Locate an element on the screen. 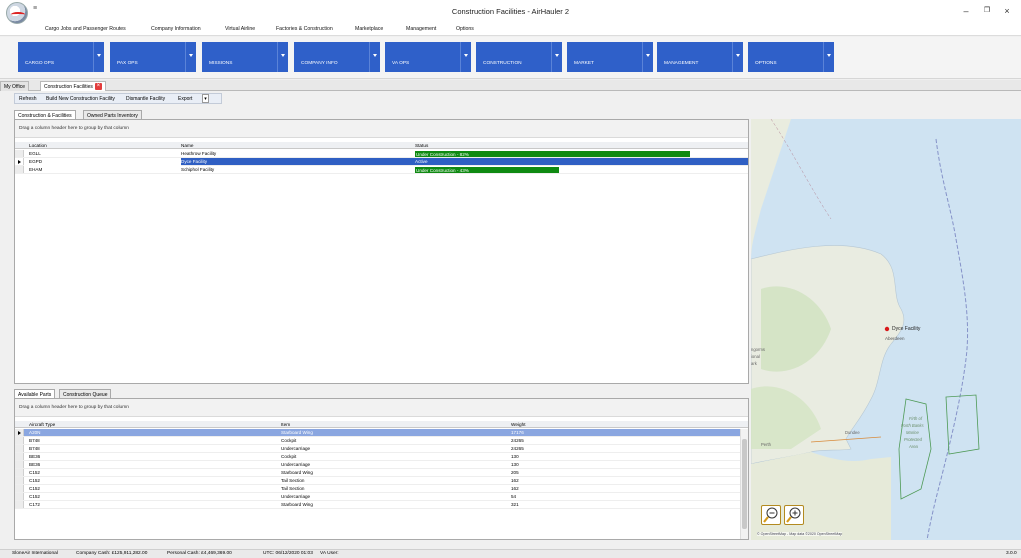 The image size is (1021, 558). market-button: MARKET is located at coordinates (610, 57).